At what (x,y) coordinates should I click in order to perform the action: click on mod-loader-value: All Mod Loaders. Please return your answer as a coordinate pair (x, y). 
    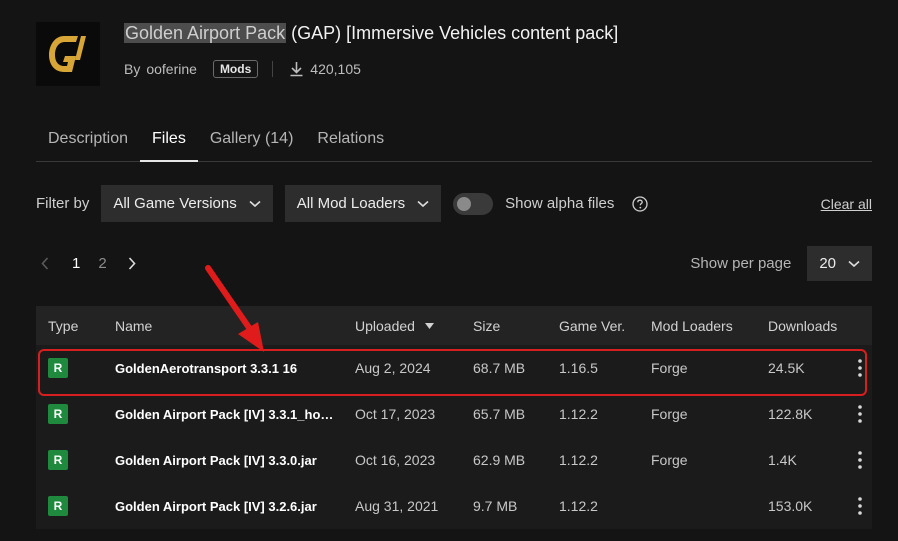
    Looking at the image, I should click on (351, 203).